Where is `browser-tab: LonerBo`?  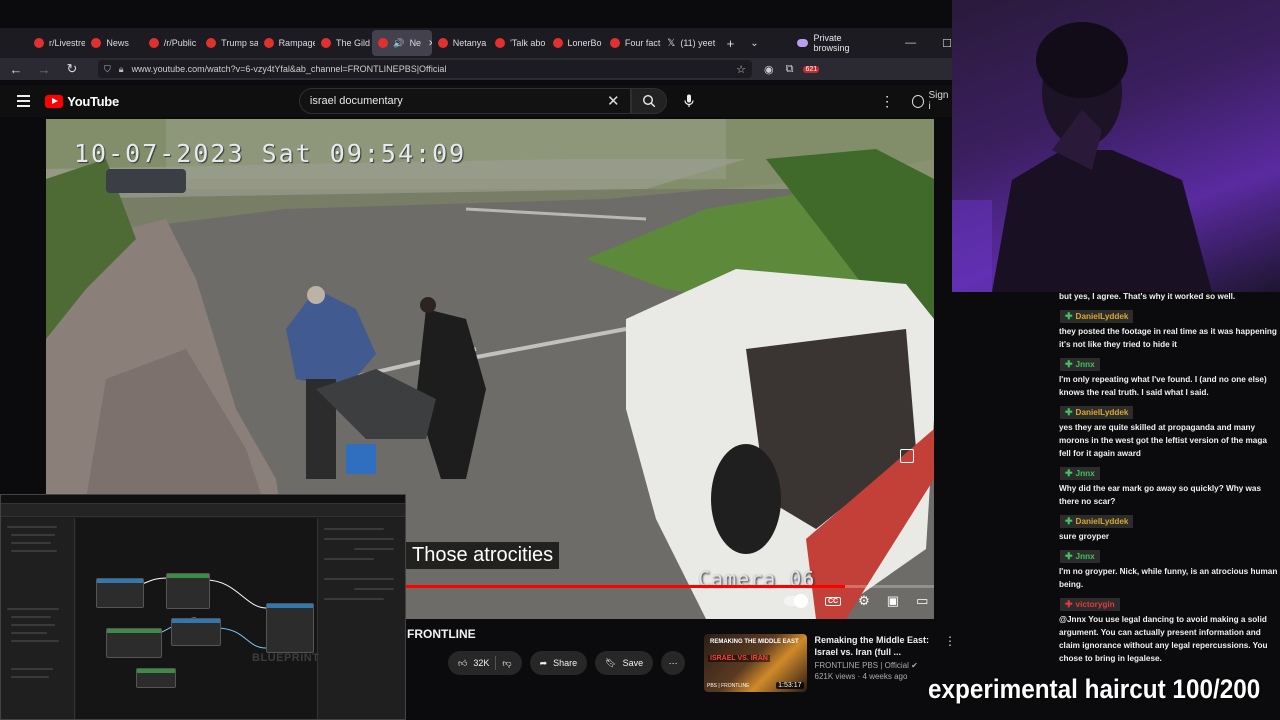
browser-tab: LonerBo is located at coordinates (575, 43).